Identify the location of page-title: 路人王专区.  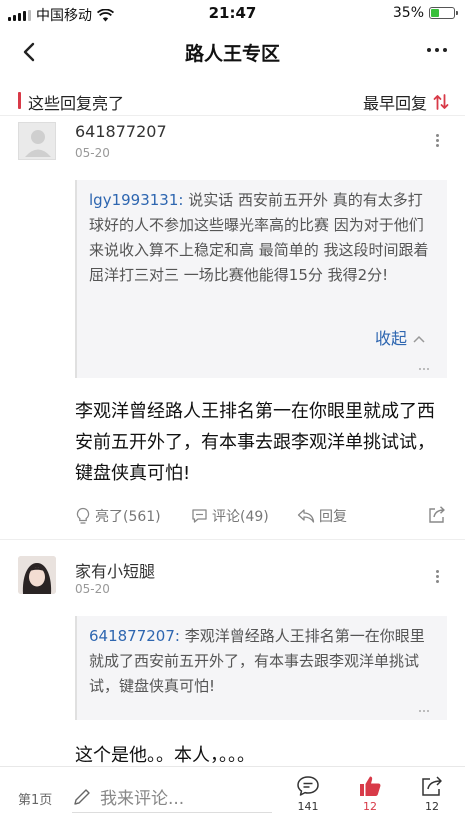
(232, 54).